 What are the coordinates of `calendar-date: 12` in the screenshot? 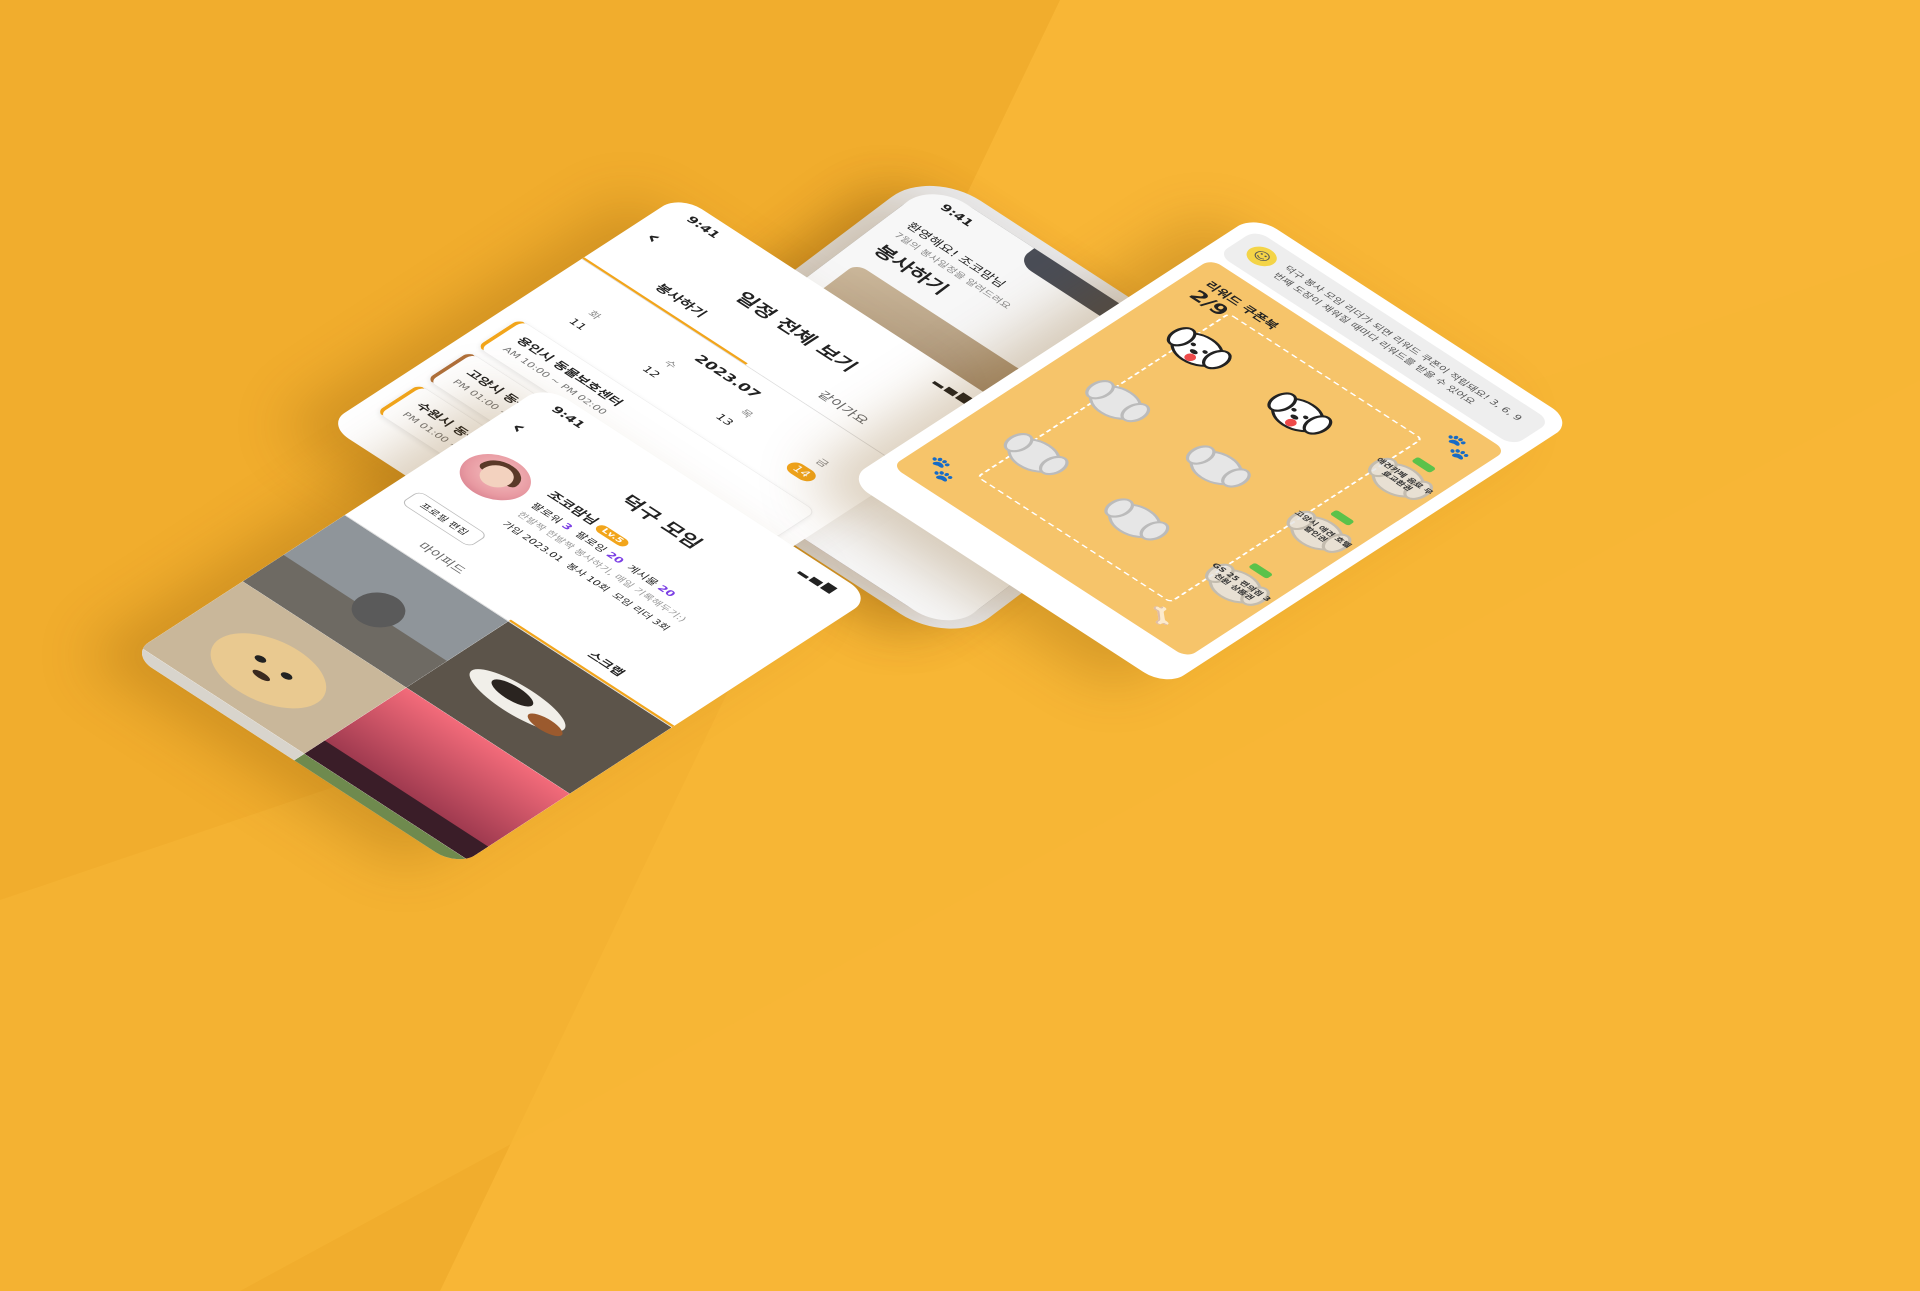 It's located at (649, 372).